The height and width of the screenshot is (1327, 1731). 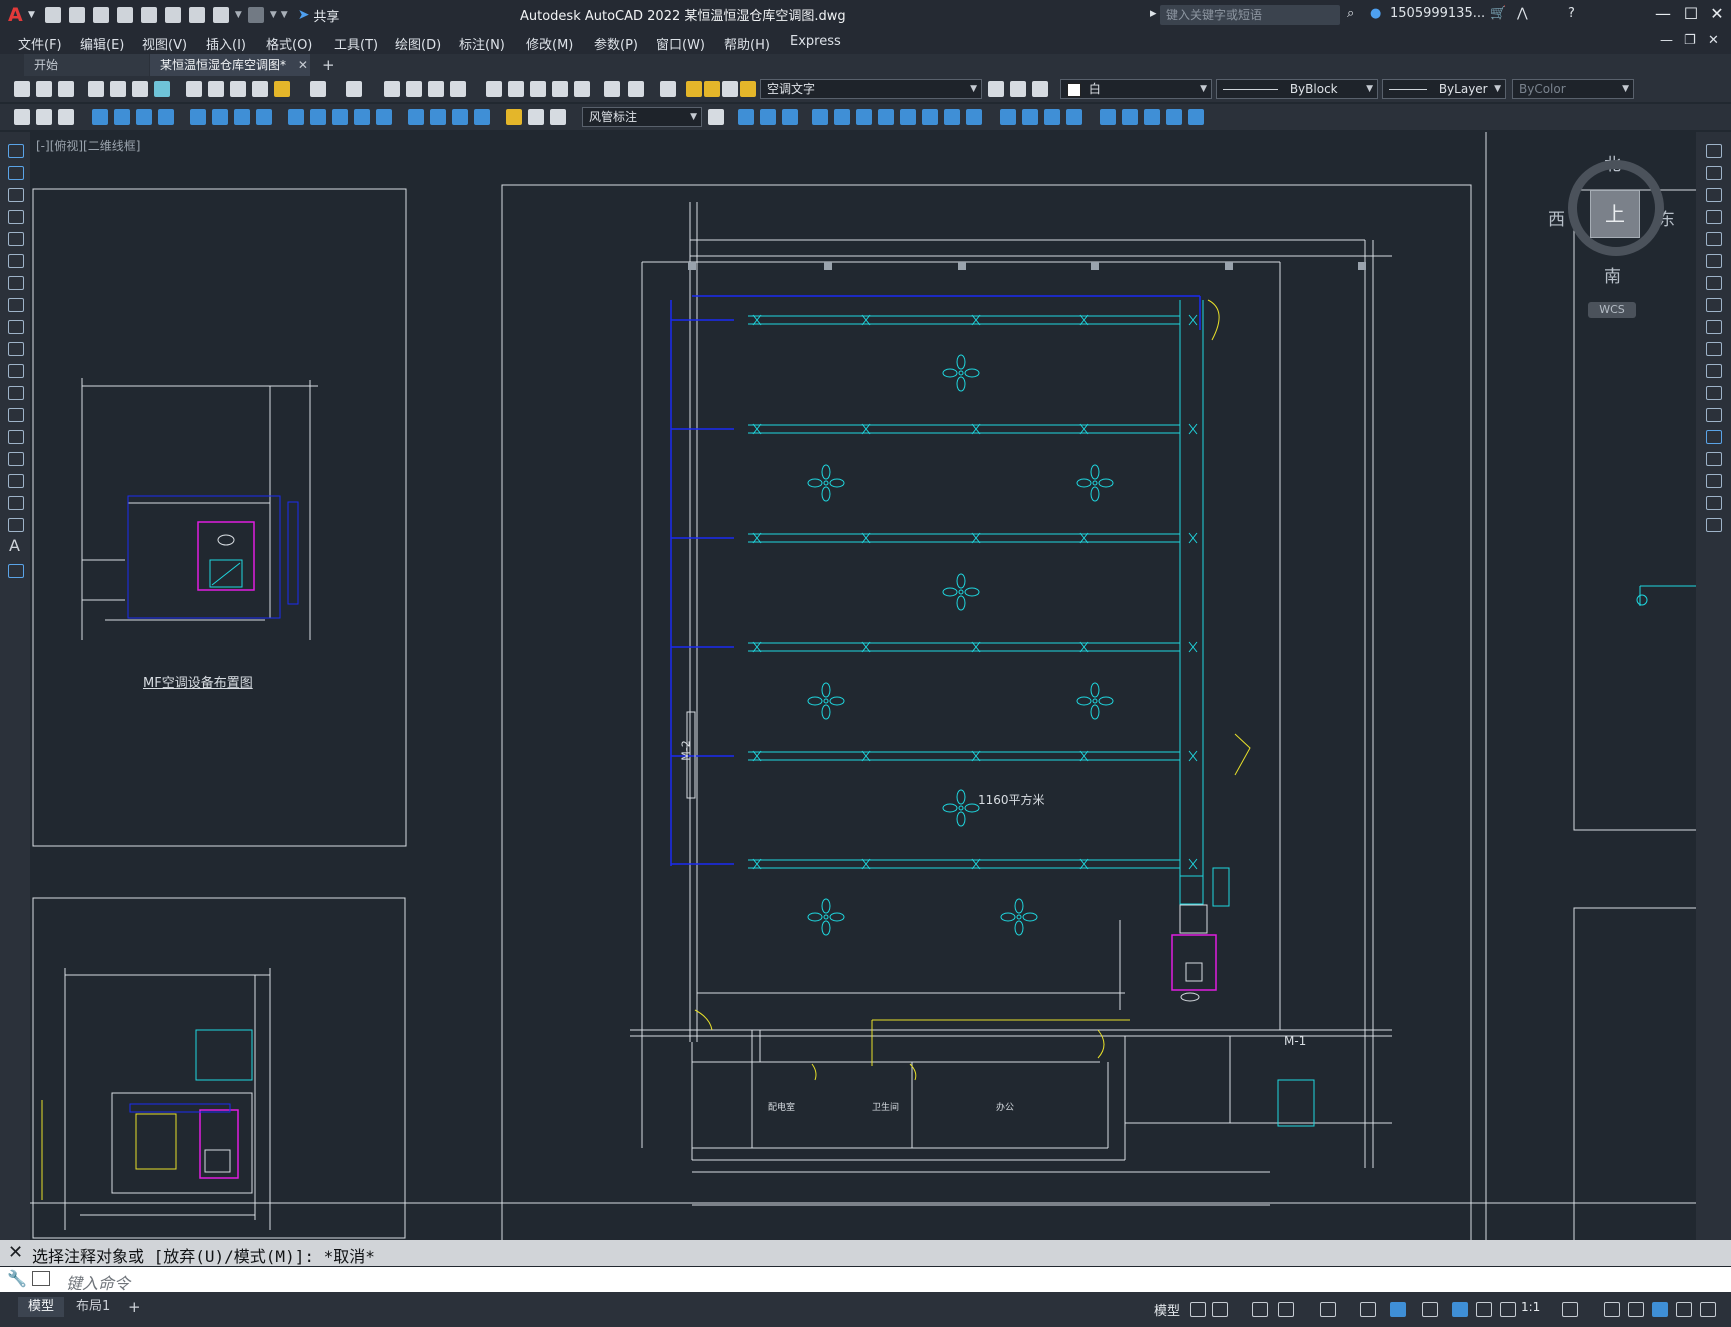 What do you see at coordinates (16, 195) in the screenshot?
I see `polyline-tool-icon` at bounding box center [16, 195].